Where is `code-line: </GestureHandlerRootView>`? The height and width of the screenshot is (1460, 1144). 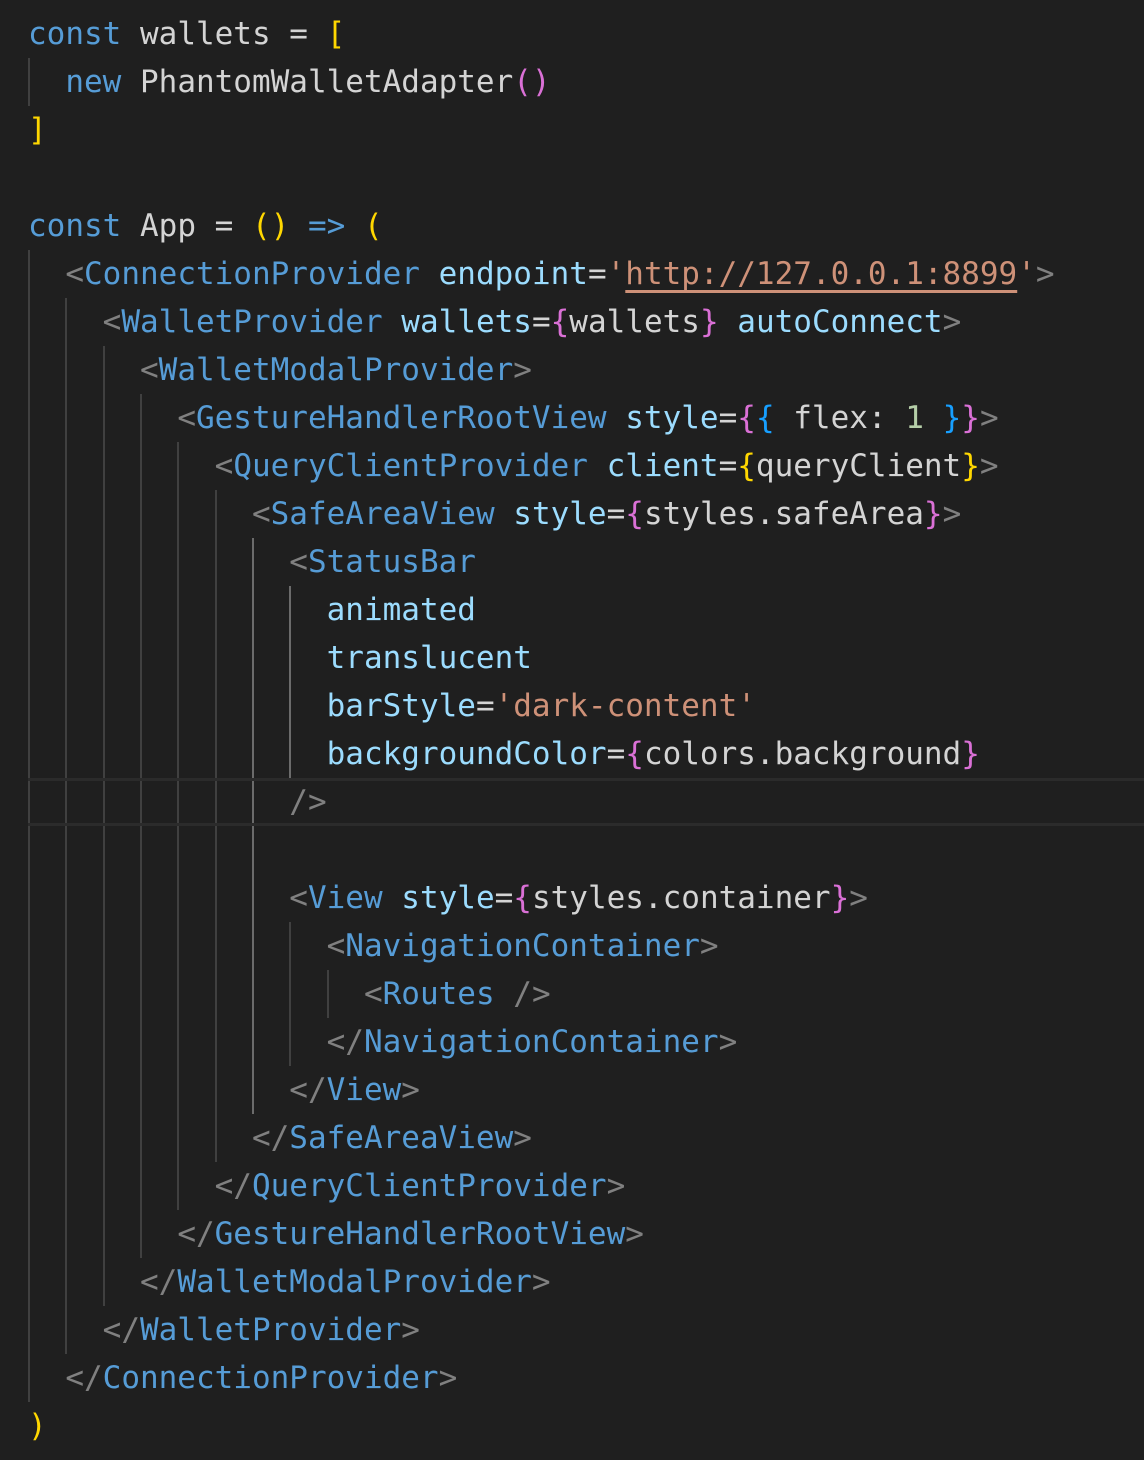 code-line: </GestureHandlerRootView> is located at coordinates (572, 1234).